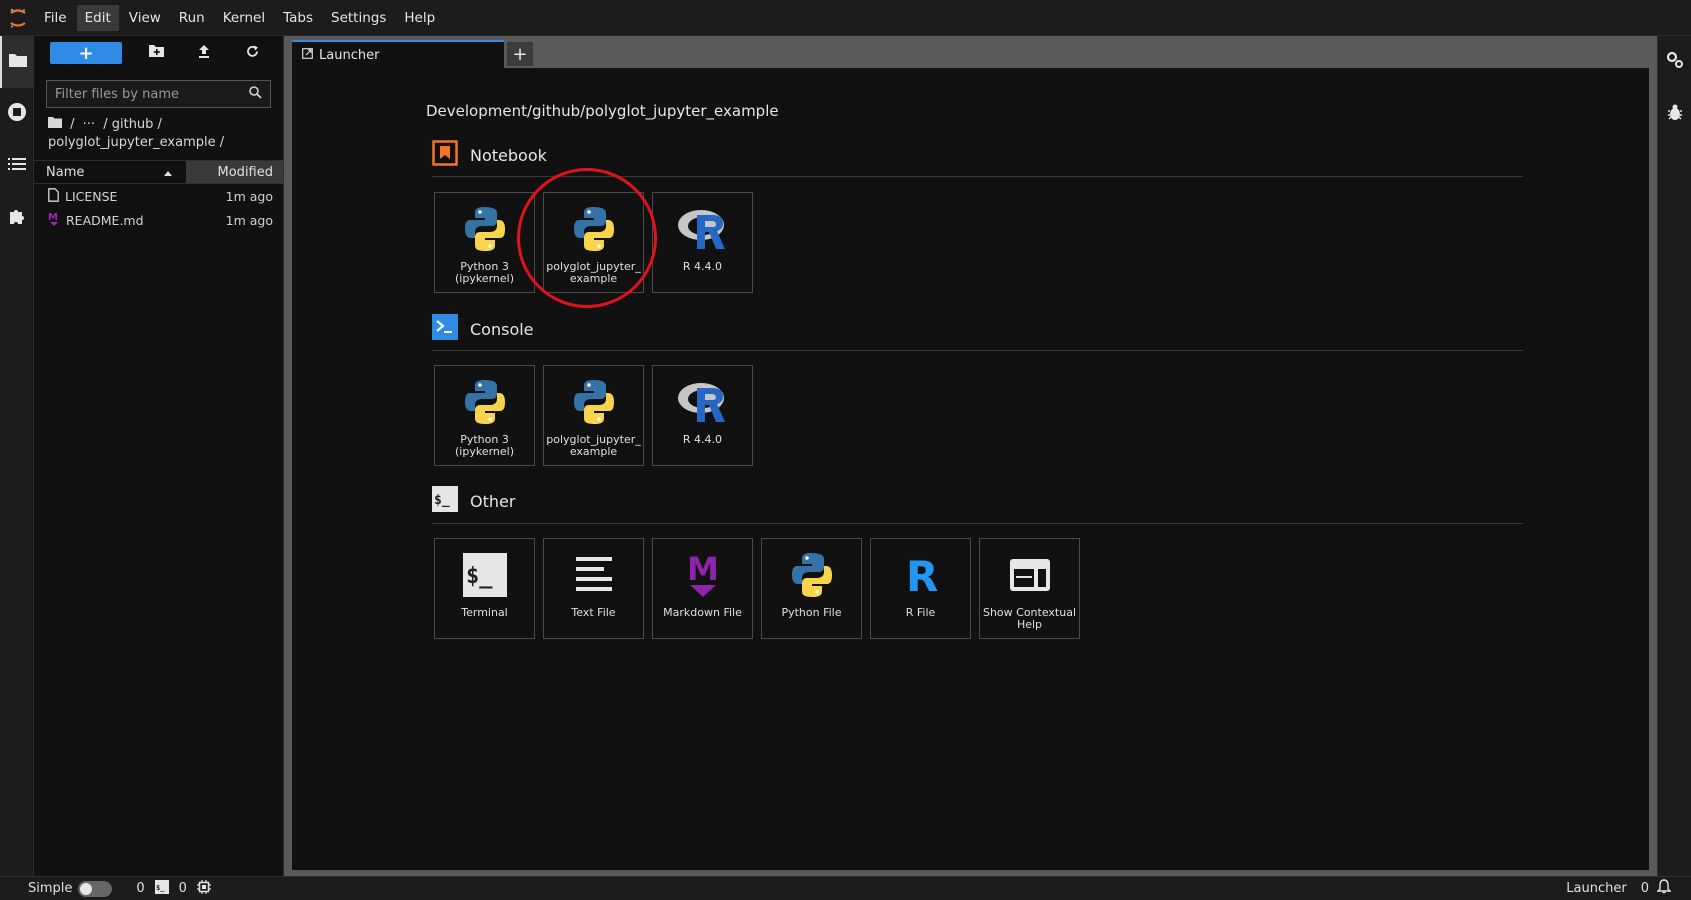 The height and width of the screenshot is (900, 1691). Describe the element at coordinates (702, 439) in the screenshot. I see `card-label: R 4.4.0` at that location.